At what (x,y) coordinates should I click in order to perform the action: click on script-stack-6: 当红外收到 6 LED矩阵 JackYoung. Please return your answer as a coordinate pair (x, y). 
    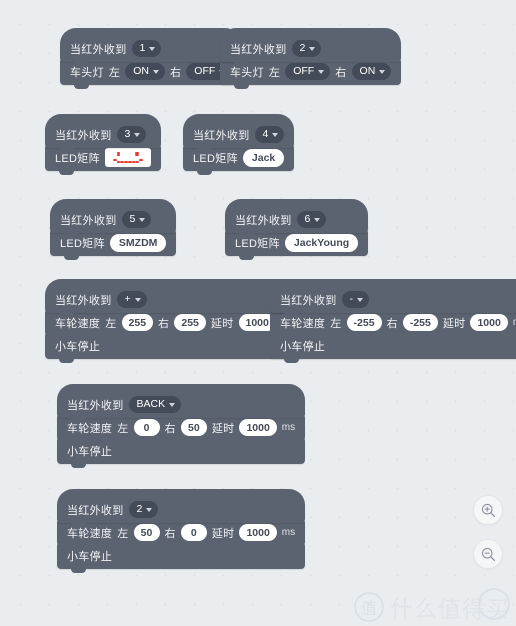
    Looking at the image, I should click on (297, 229).